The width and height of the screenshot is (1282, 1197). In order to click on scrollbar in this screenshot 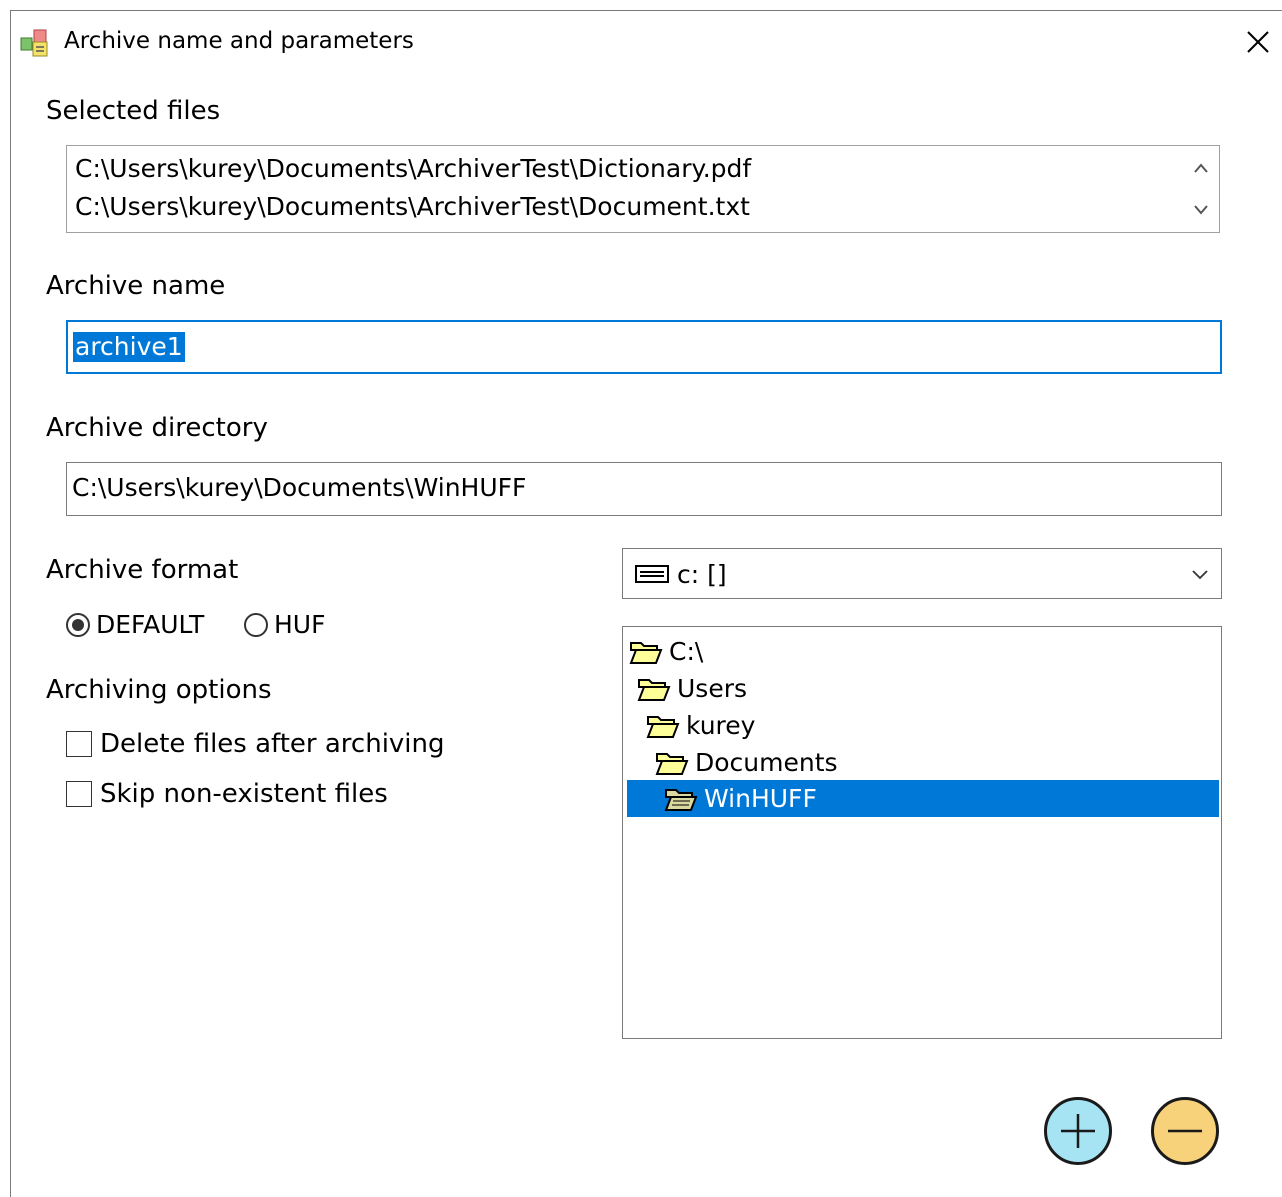, I will do `click(1201, 189)`.